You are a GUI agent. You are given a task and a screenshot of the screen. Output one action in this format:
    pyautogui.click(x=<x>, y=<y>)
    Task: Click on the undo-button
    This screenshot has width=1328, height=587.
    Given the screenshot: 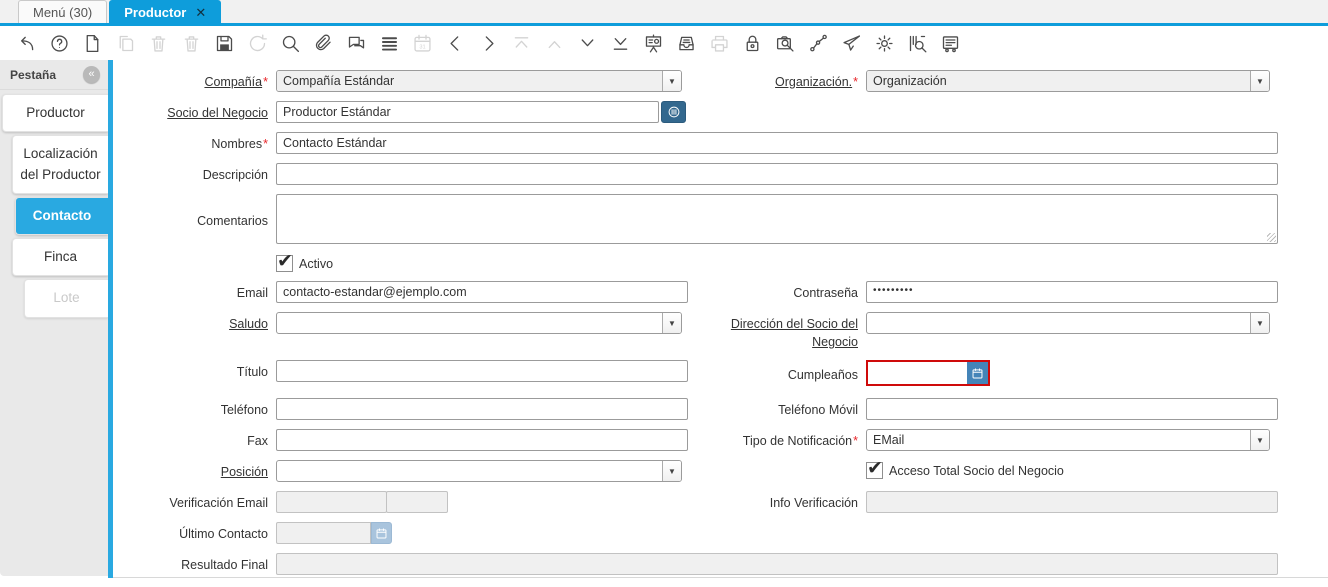 What is the action you would take?
    pyautogui.click(x=26, y=43)
    